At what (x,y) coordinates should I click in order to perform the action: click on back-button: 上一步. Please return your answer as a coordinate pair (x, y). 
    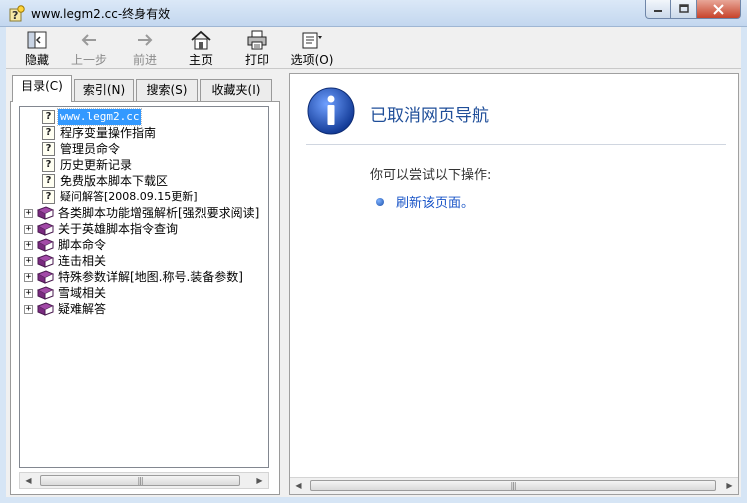
    Looking at the image, I should click on (89, 48).